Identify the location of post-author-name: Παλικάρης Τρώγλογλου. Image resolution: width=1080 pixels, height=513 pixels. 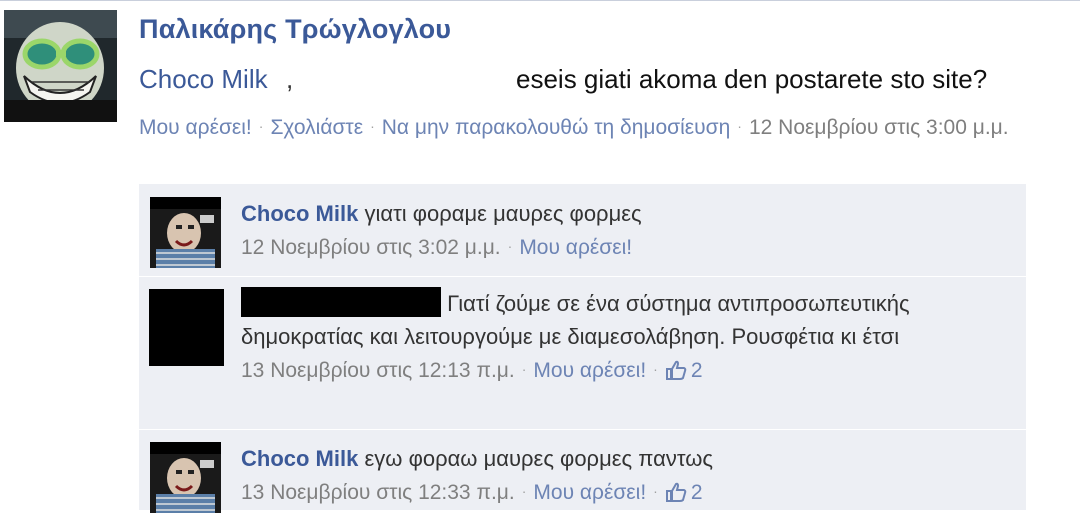
(295, 29).